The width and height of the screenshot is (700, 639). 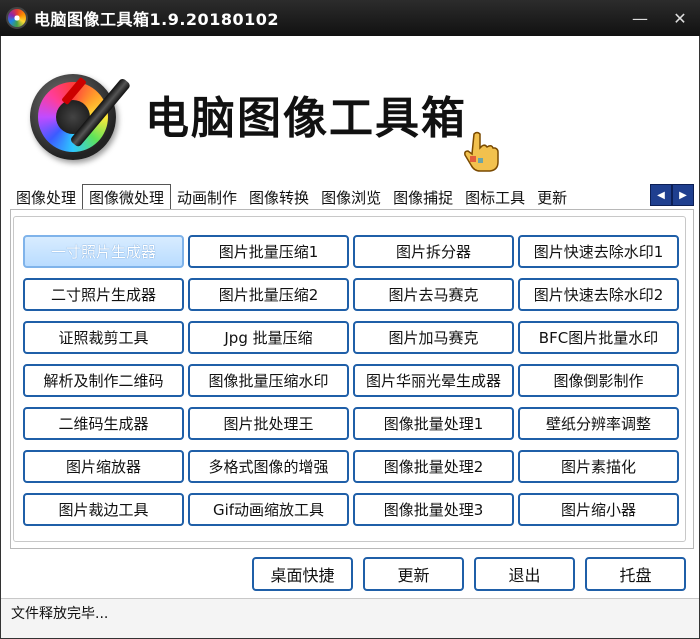 I want to click on update-button: 更新, so click(x=413, y=574).